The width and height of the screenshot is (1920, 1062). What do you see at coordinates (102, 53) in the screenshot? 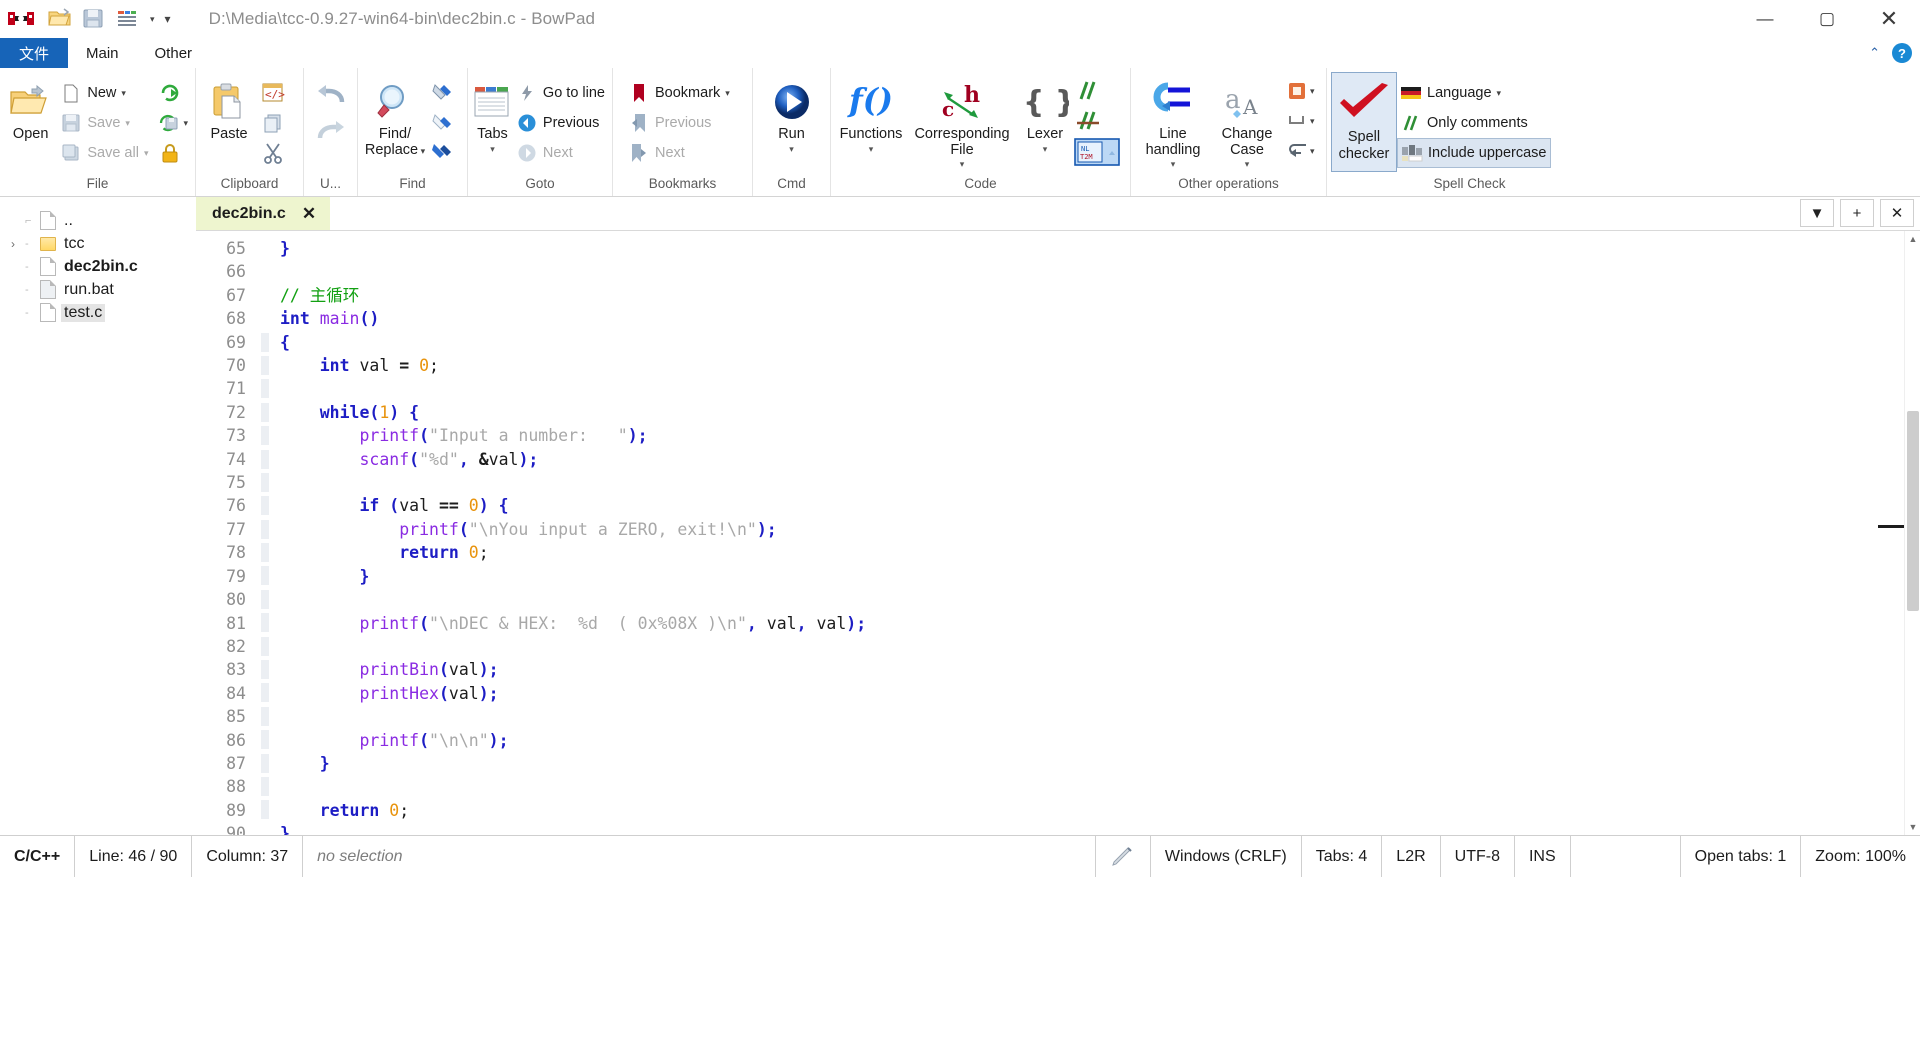
I see `tab-main: Main` at bounding box center [102, 53].